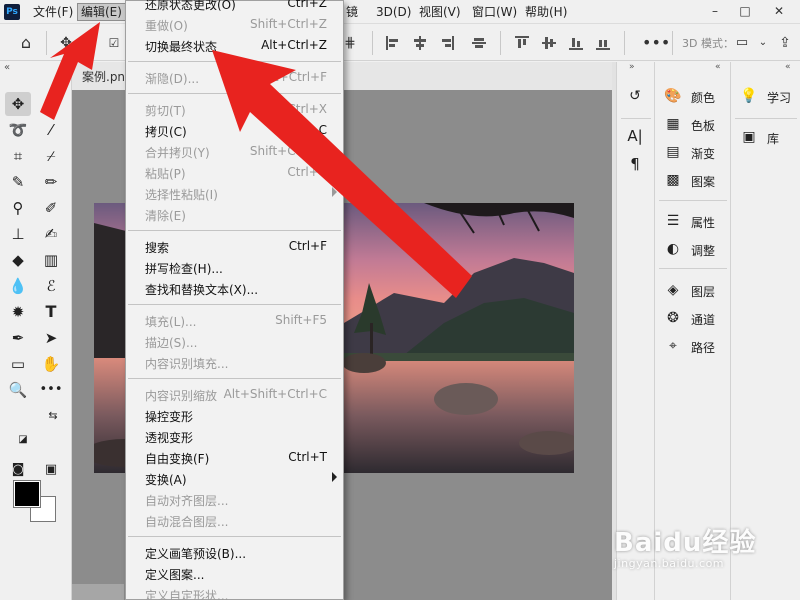 This screenshot has width=800, height=600. Describe the element at coordinates (352, 12) in the screenshot. I see `menu-image-partial: 镜` at that location.